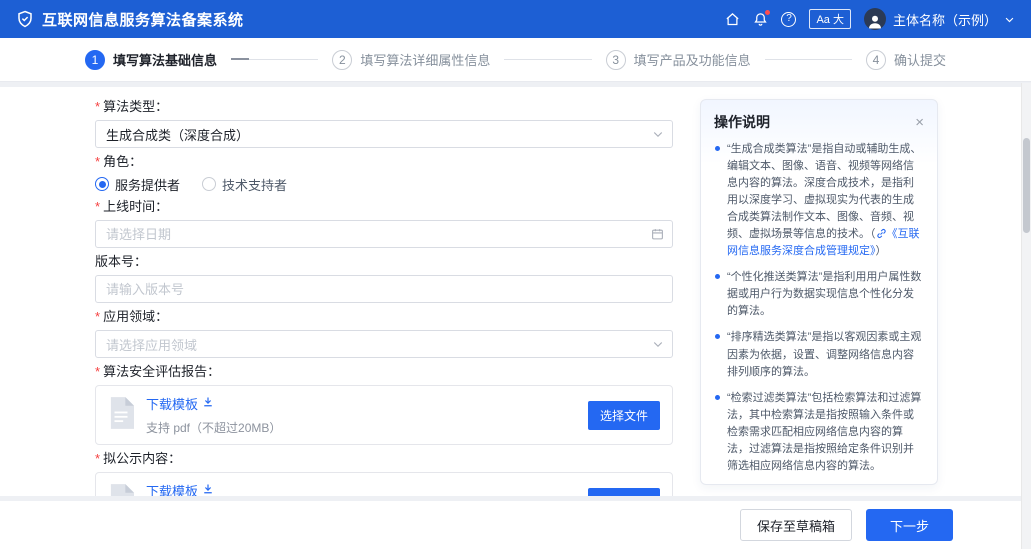  What do you see at coordinates (137, 184) in the screenshot?
I see `radio-service-provider: 服务提供者` at bounding box center [137, 184].